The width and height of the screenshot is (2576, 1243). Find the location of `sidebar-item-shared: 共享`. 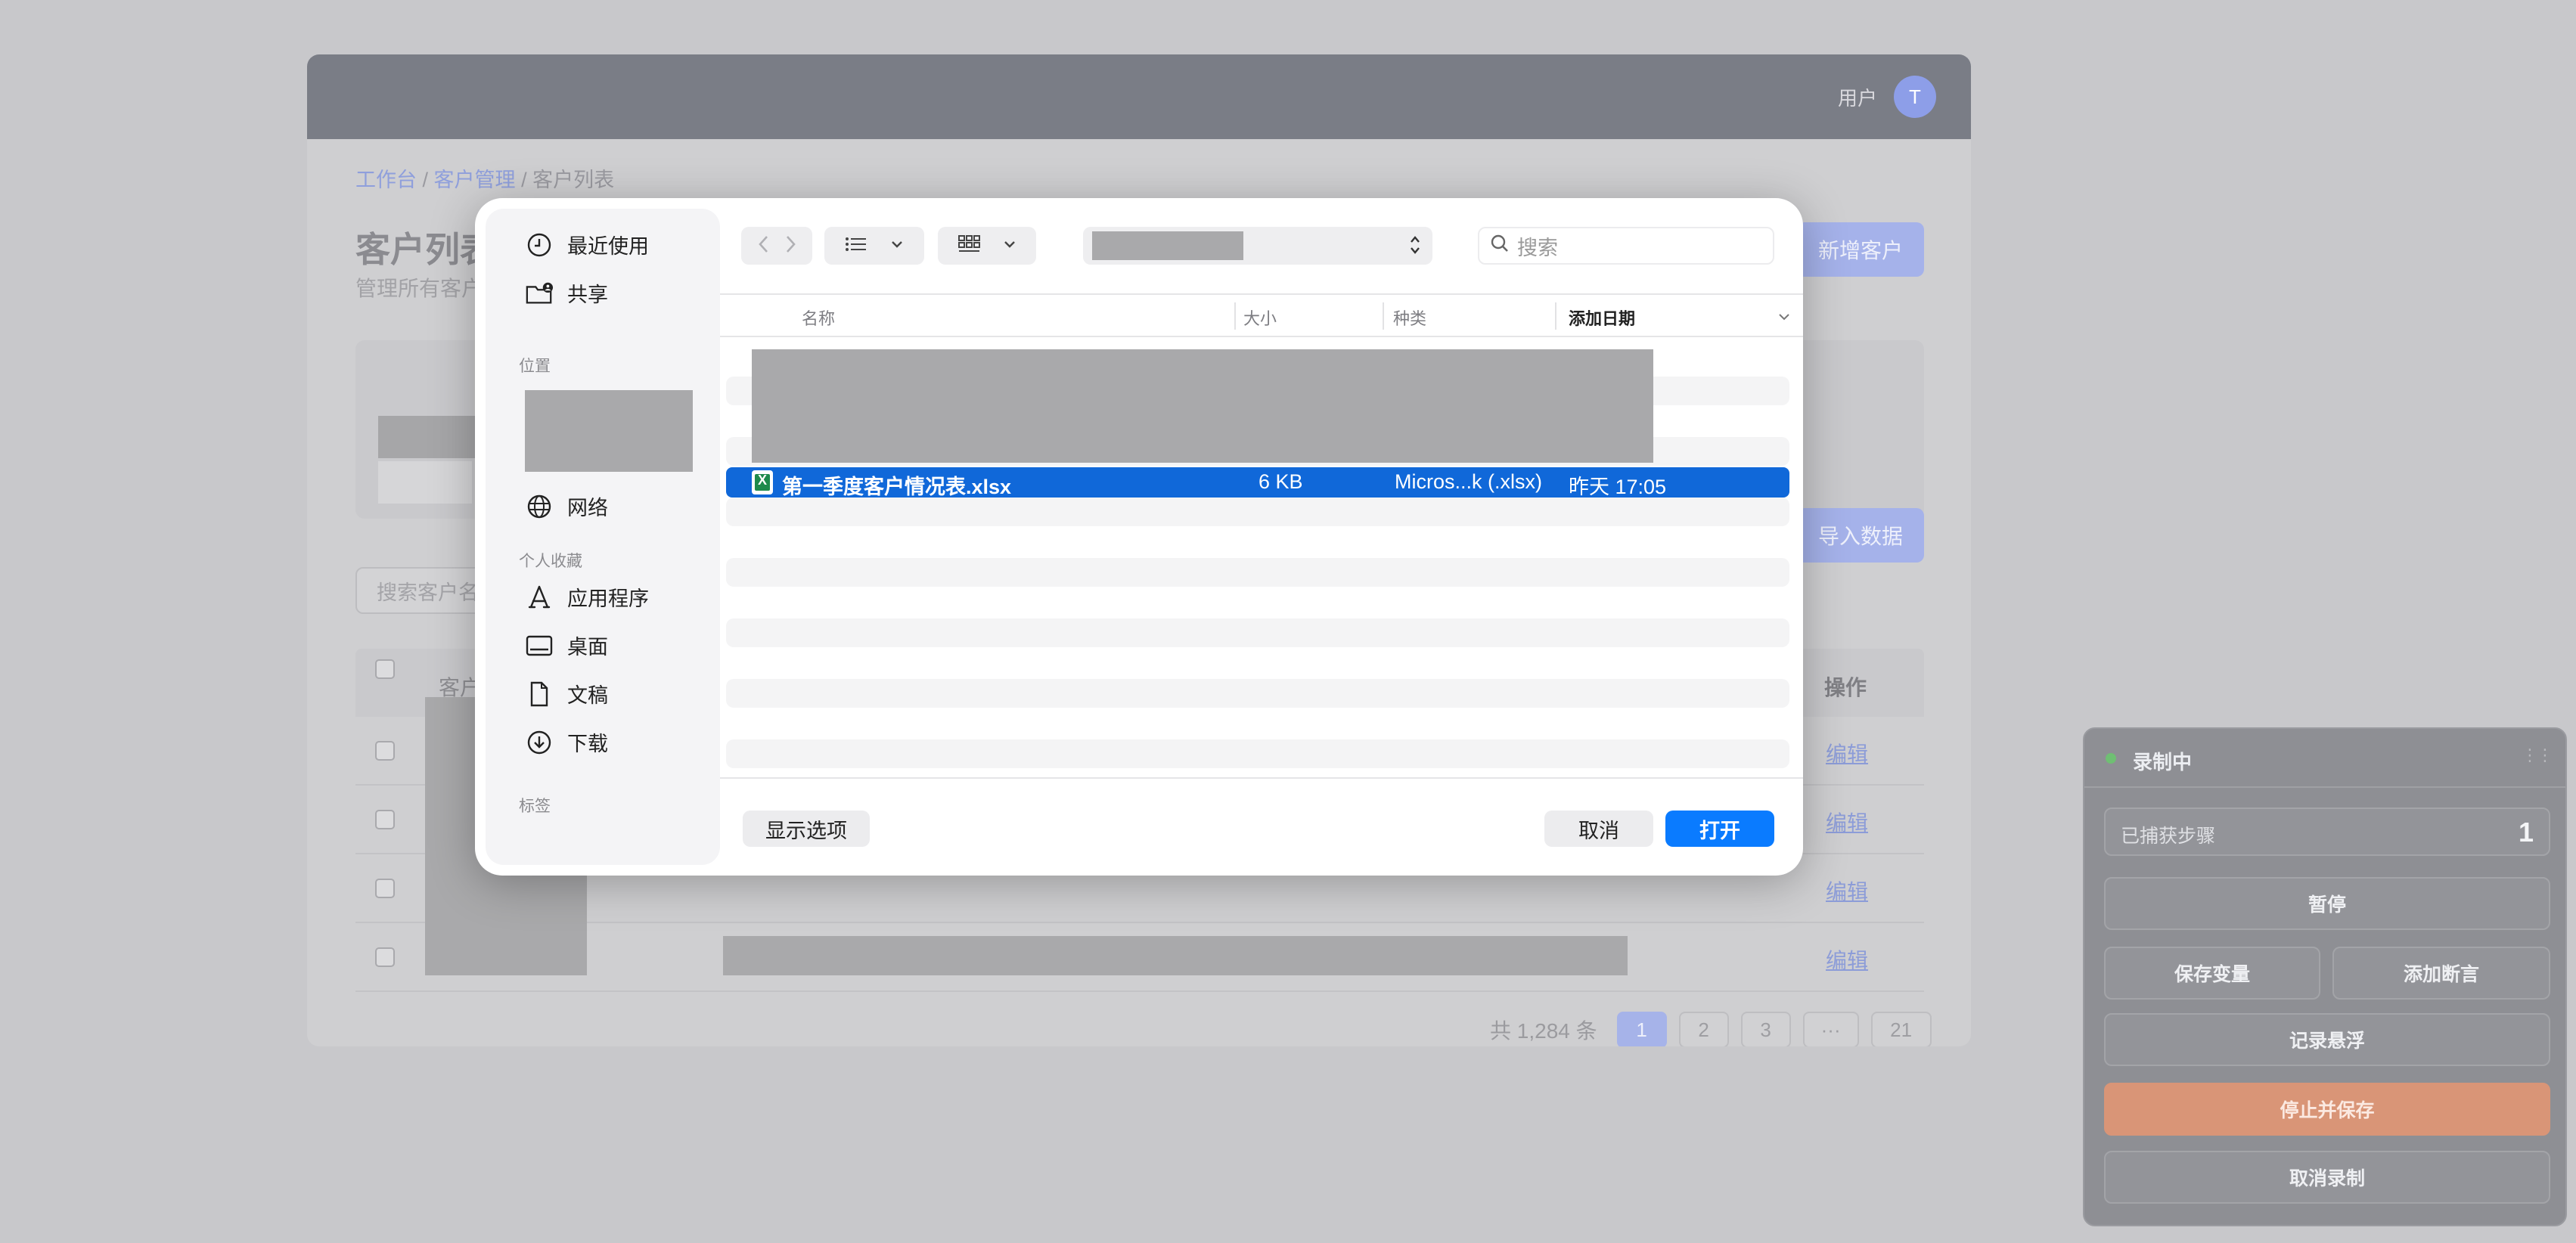

sidebar-item-shared: 共享 is located at coordinates (566, 293).